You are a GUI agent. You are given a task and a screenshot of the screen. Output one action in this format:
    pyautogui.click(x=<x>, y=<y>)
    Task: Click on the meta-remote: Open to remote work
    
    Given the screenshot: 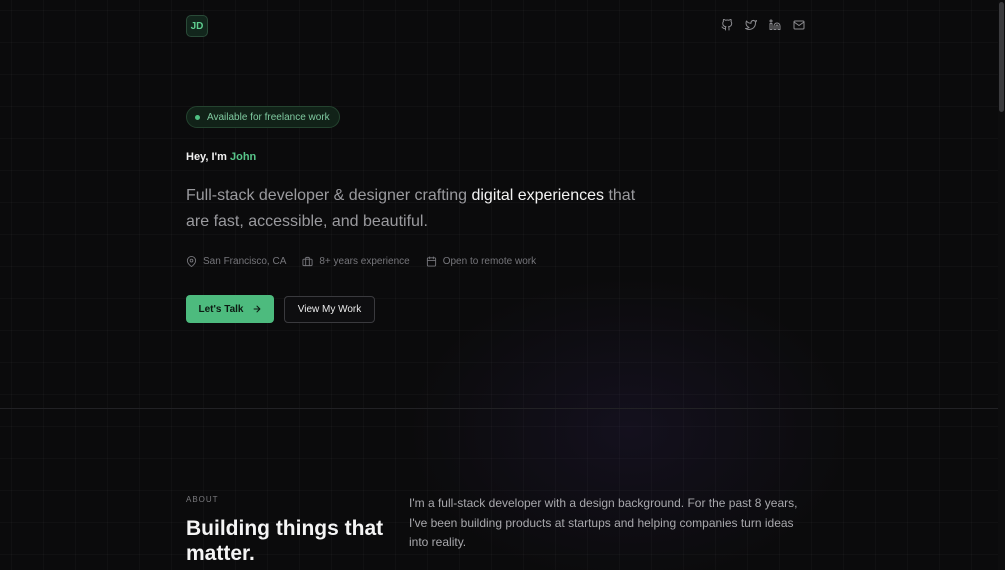 What is the action you would take?
    pyautogui.click(x=481, y=261)
    